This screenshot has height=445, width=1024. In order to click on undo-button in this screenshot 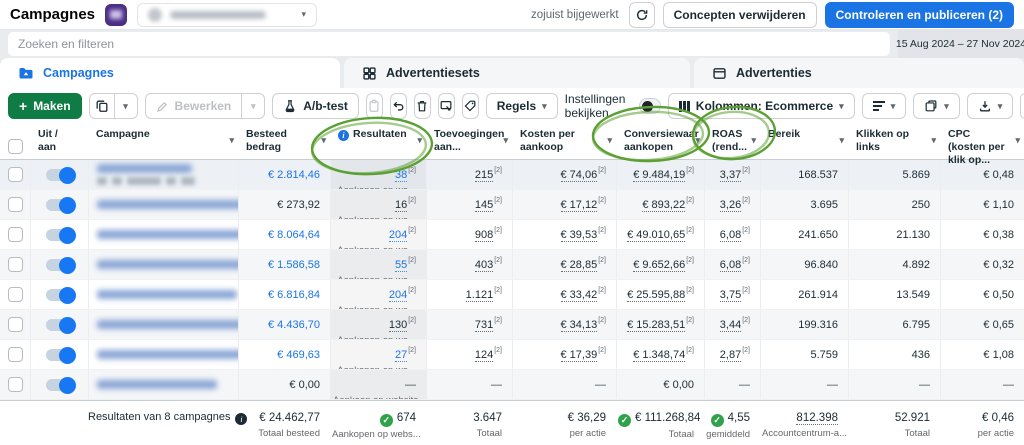, I will do `click(398, 106)`.